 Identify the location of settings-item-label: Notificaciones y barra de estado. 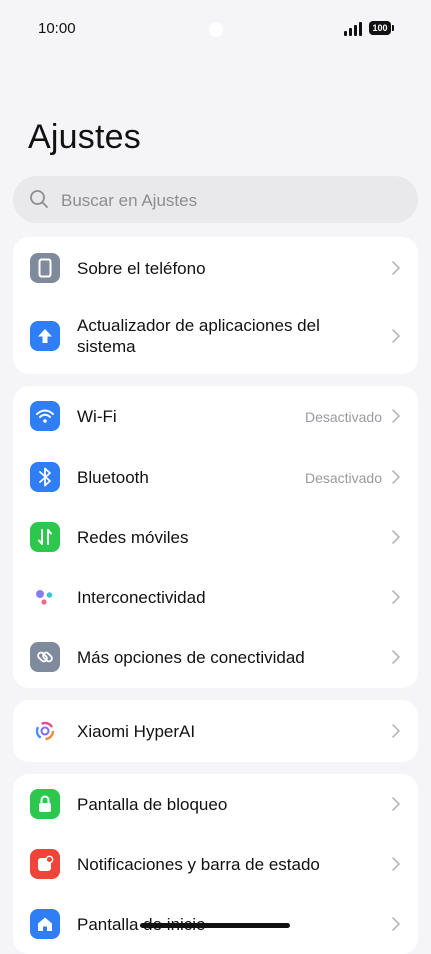
(198, 864).